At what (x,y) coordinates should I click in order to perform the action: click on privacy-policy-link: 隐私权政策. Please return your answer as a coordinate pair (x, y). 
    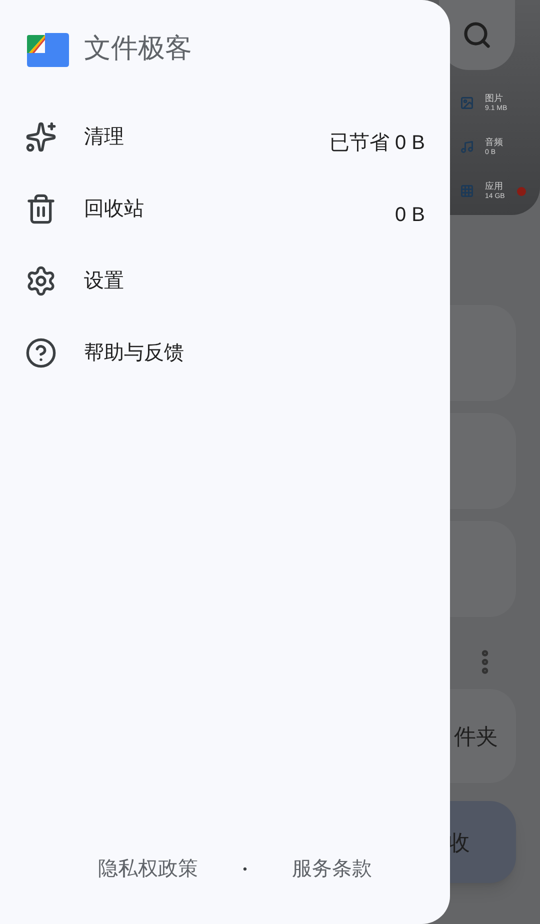
    Looking at the image, I should click on (148, 869).